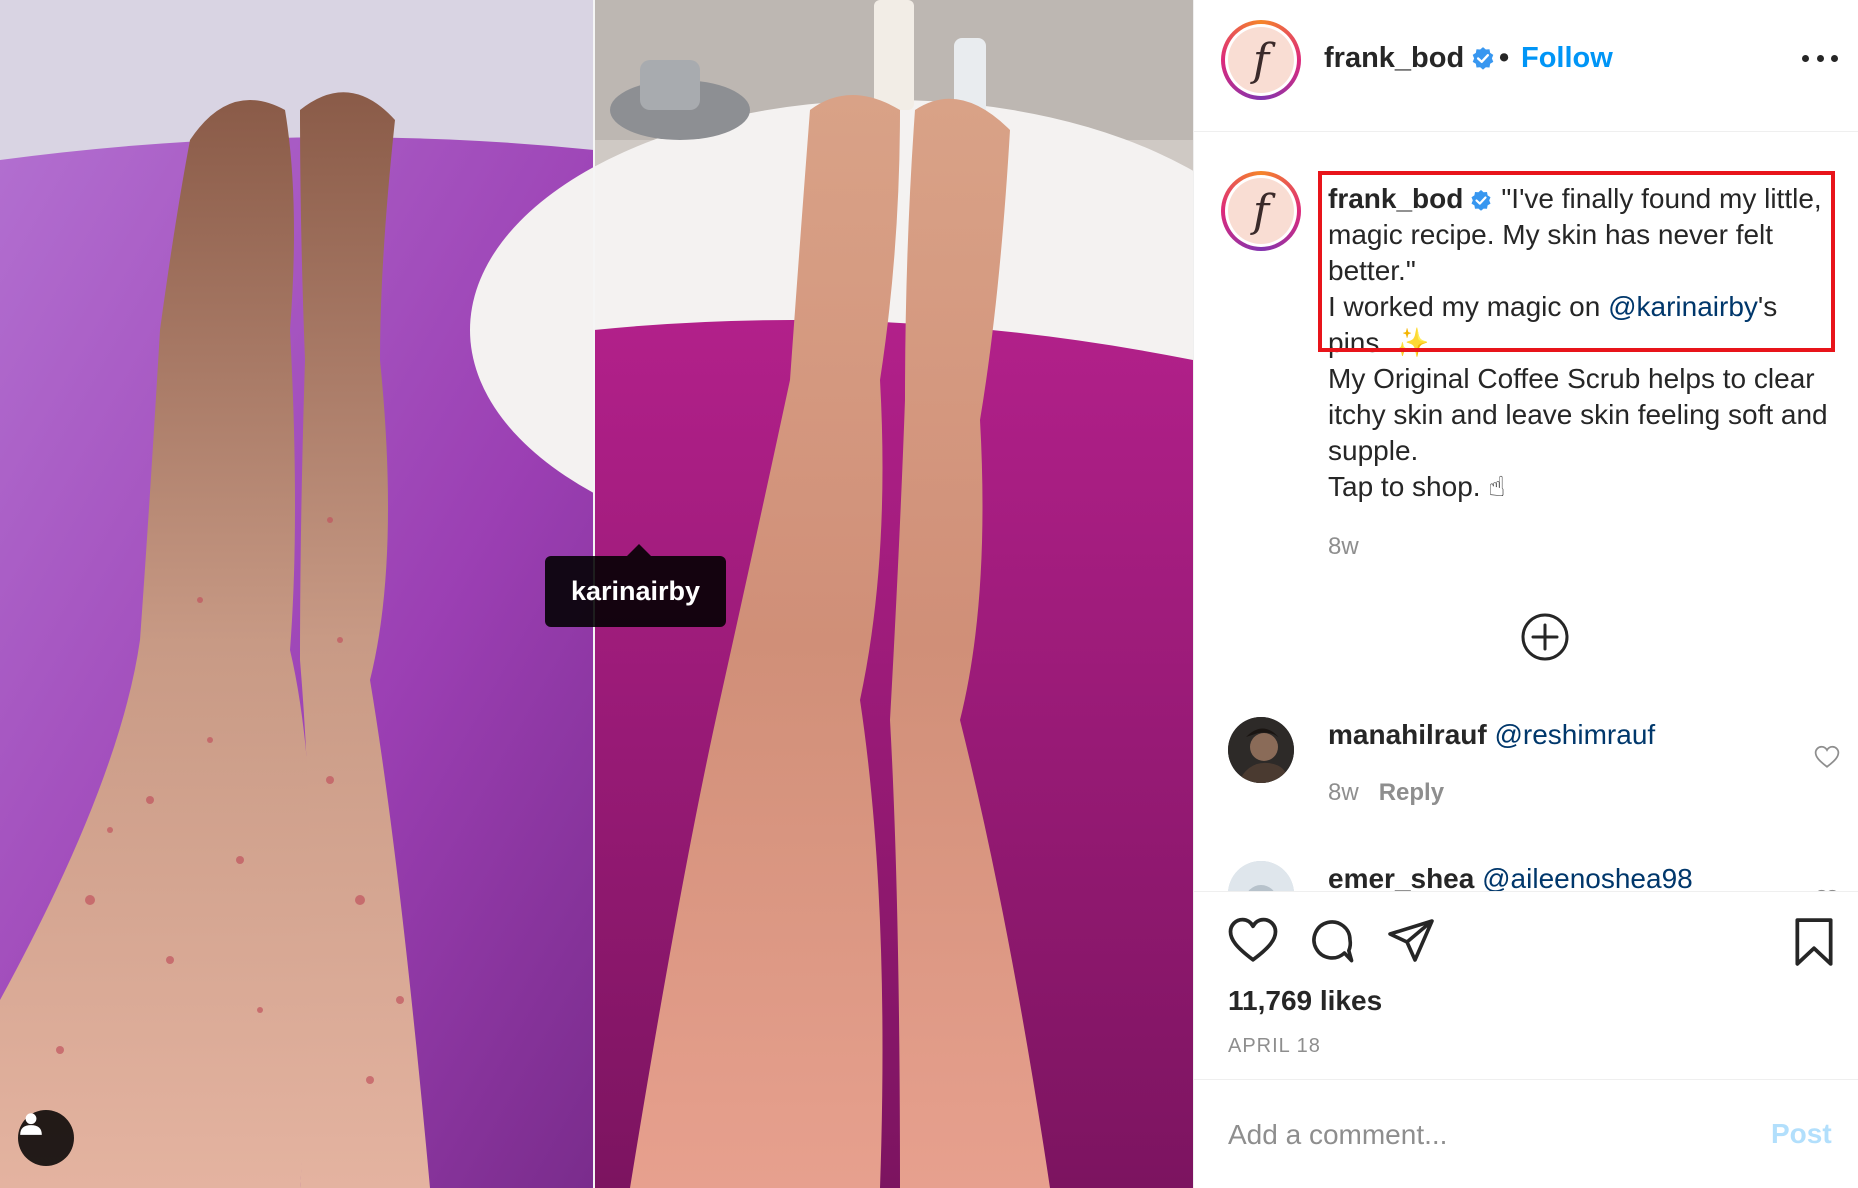  What do you see at coordinates (635, 591) in the screenshot?
I see `user-tag-label: karinairby` at bounding box center [635, 591].